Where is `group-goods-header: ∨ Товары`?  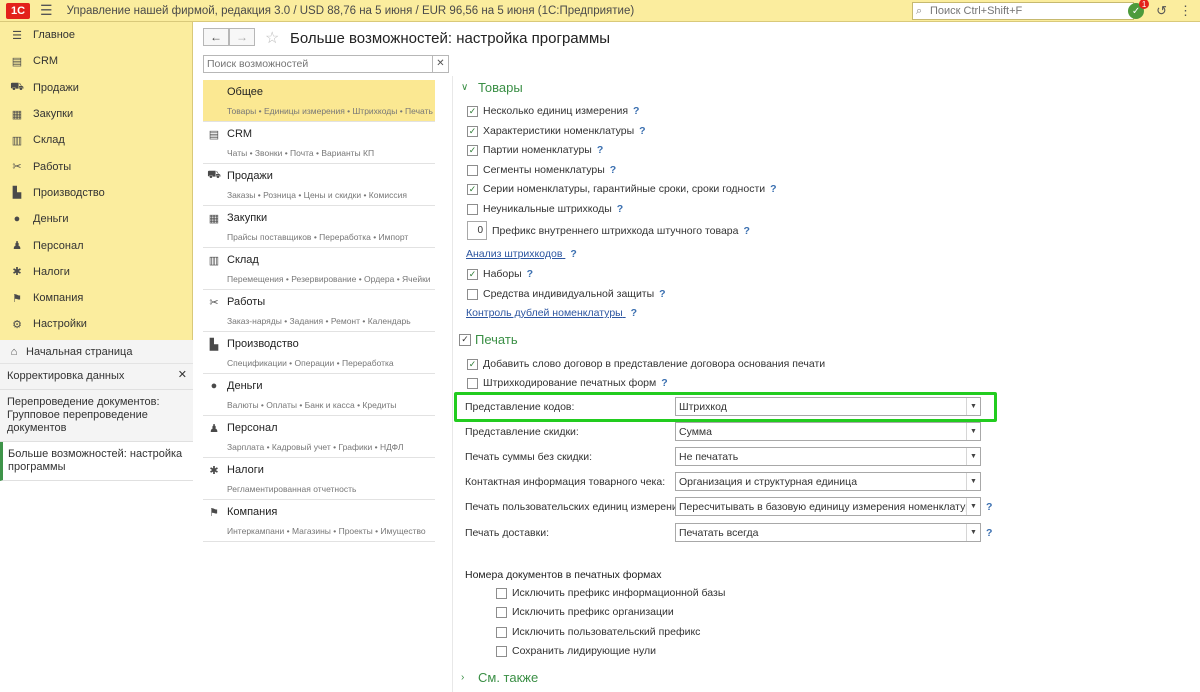
group-goods-header: ∨ Товары is located at coordinates (492, 87).